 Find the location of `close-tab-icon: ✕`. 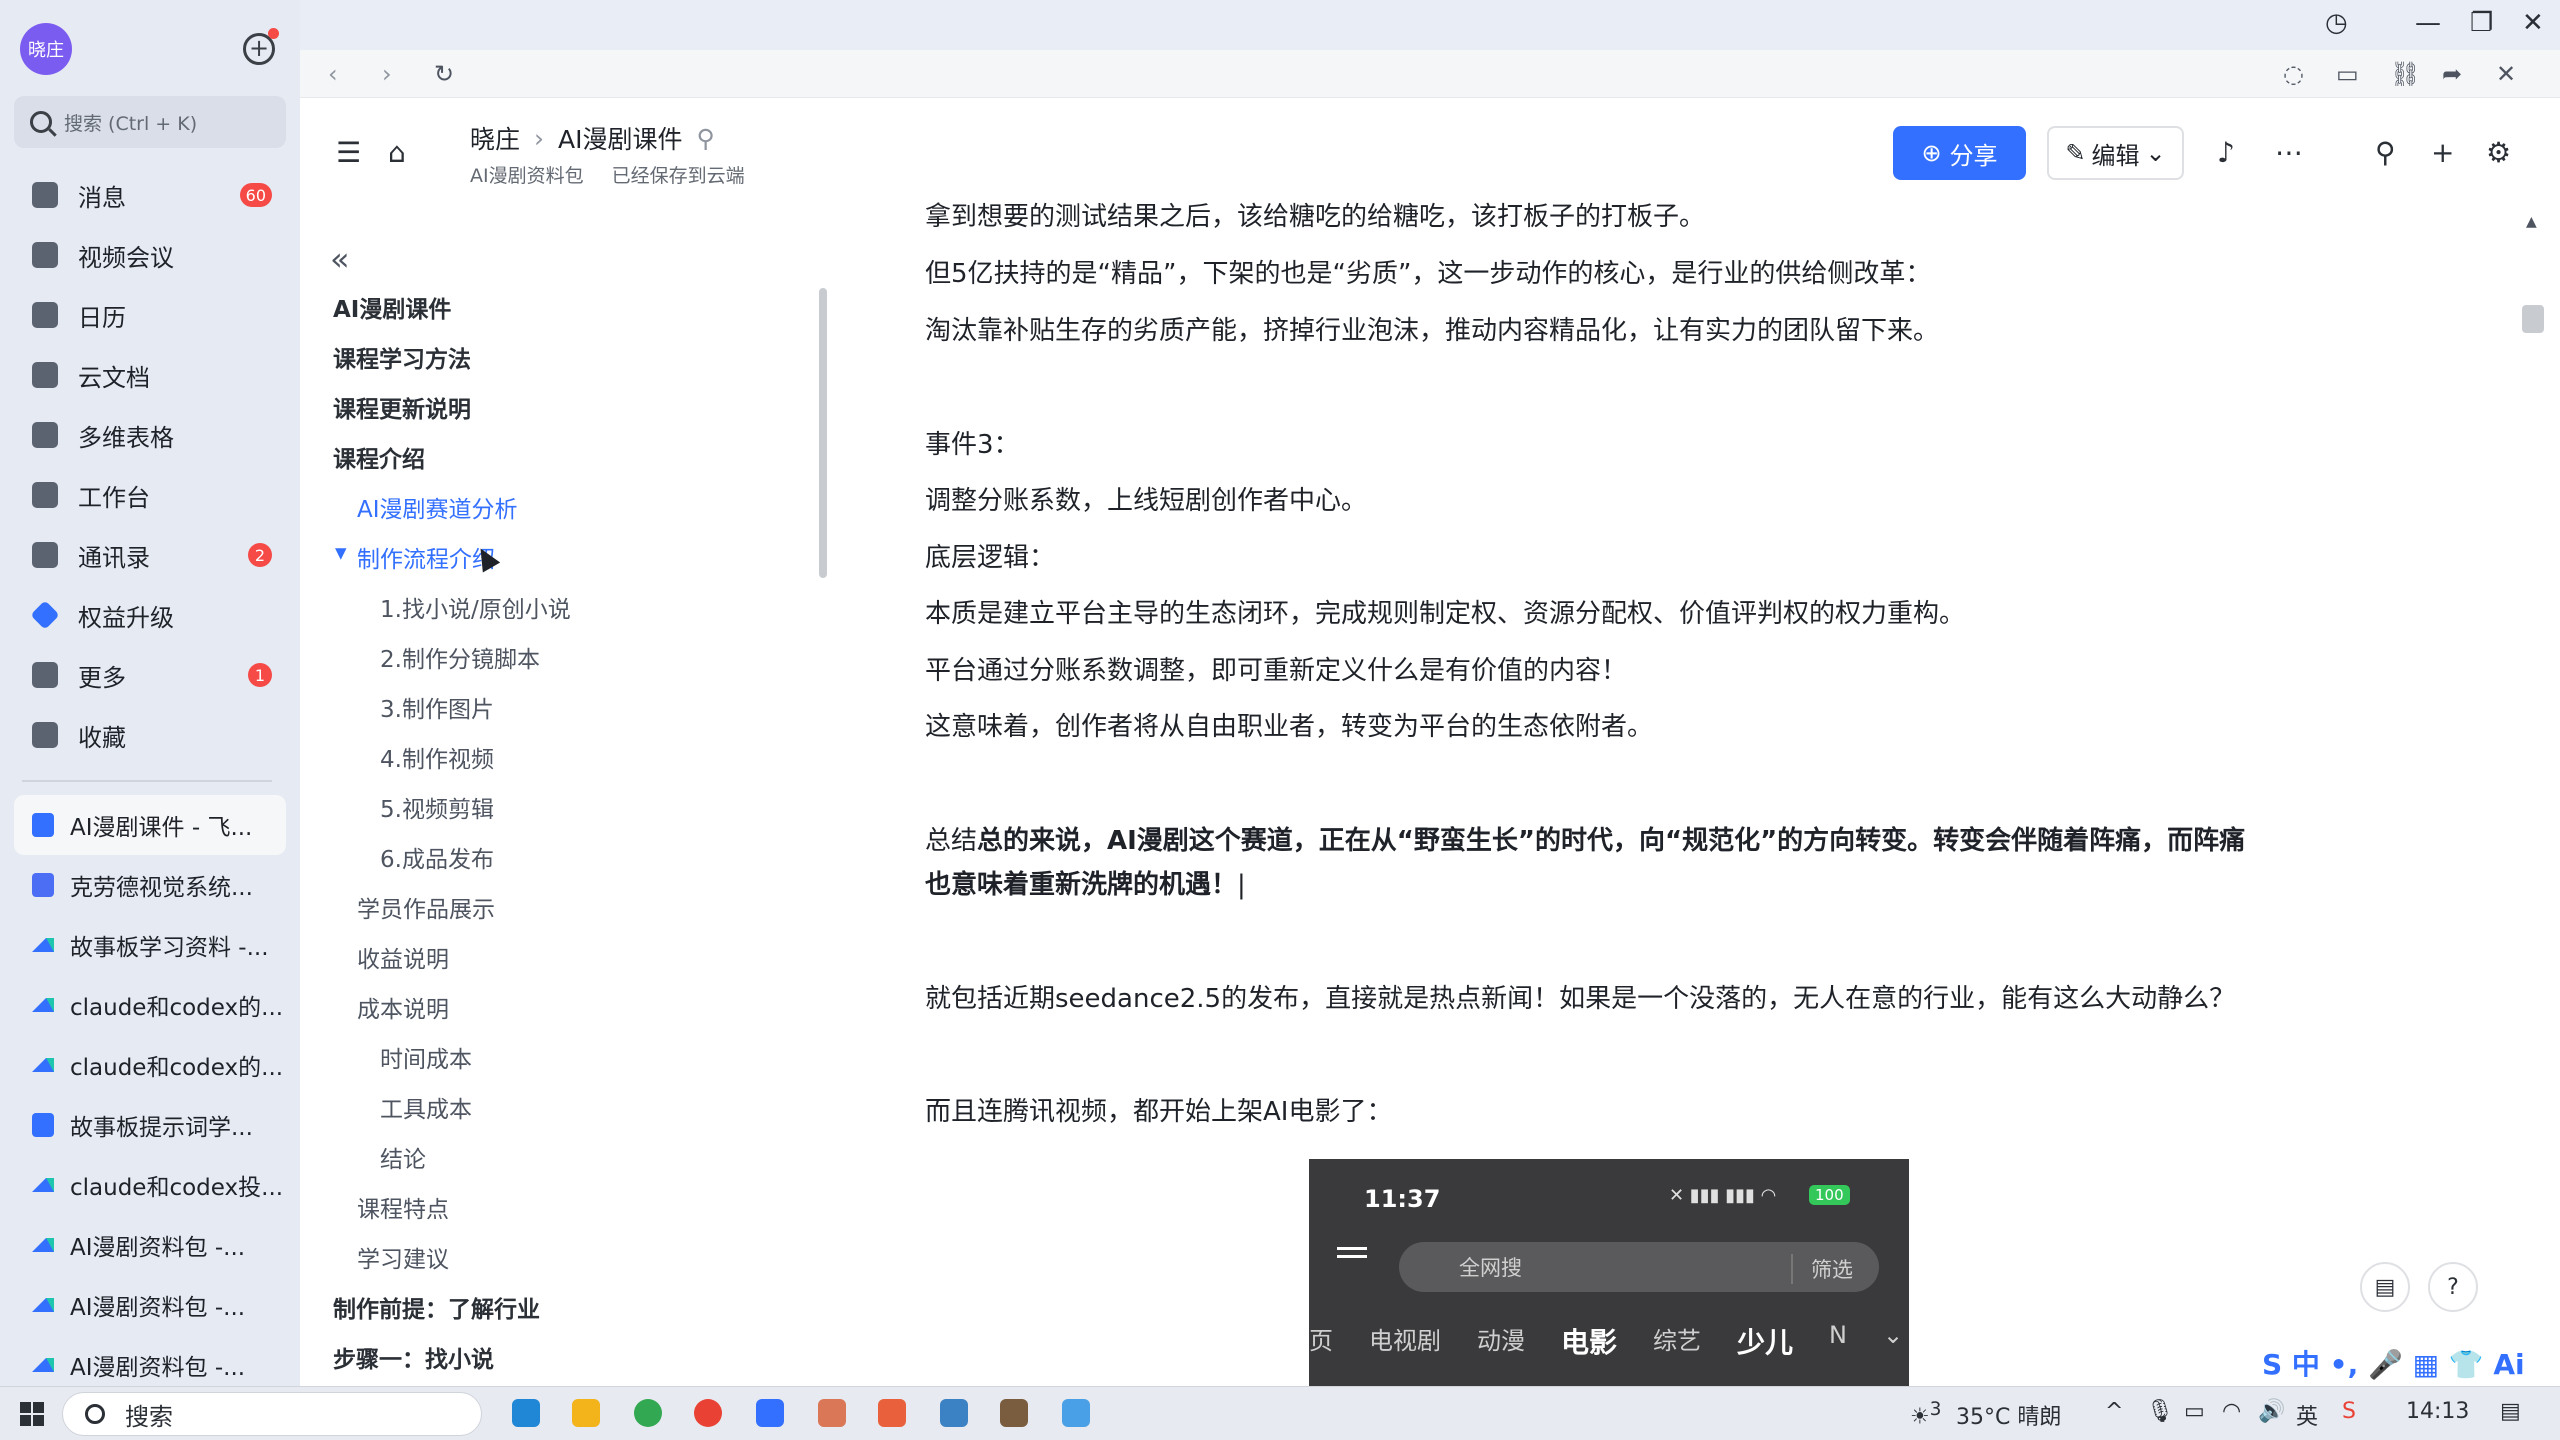

close-tab-icon: ✕ is located at coordinates (2506, 74).